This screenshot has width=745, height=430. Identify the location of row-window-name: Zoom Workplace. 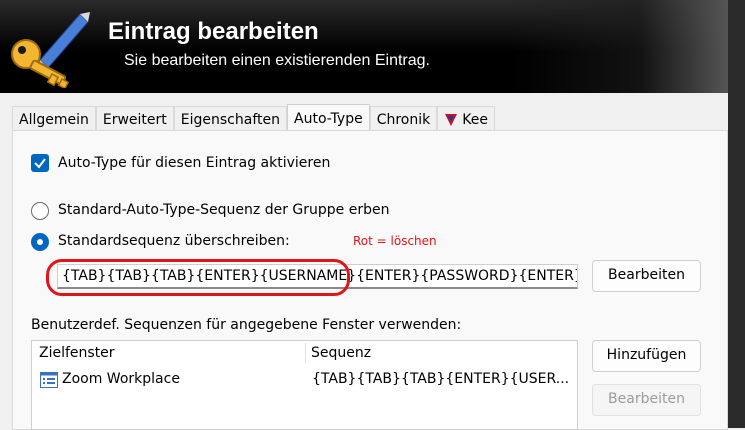
(121, 379).